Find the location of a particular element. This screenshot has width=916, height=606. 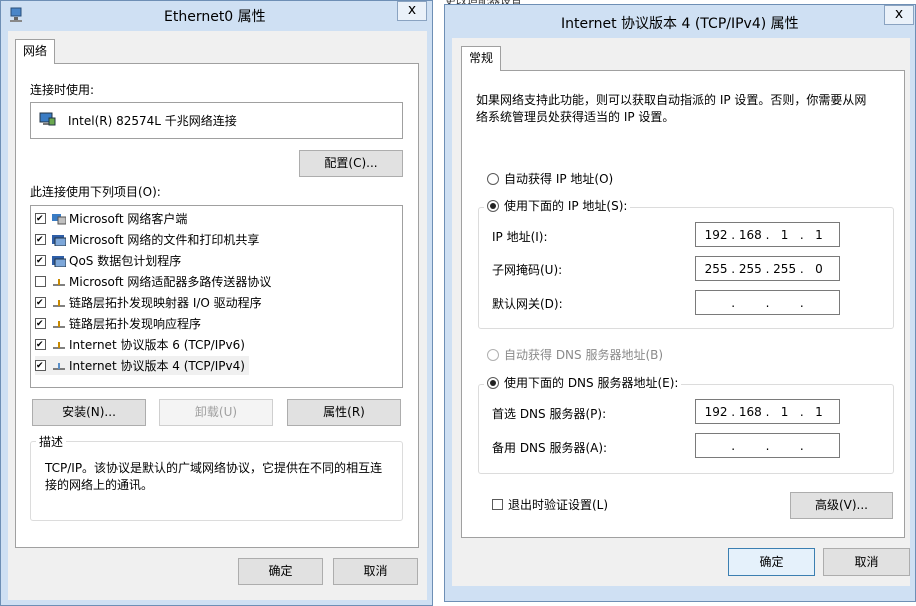

preferred-dns-field: 192. 168. 1. 1 is located at coordinates (767, 411).